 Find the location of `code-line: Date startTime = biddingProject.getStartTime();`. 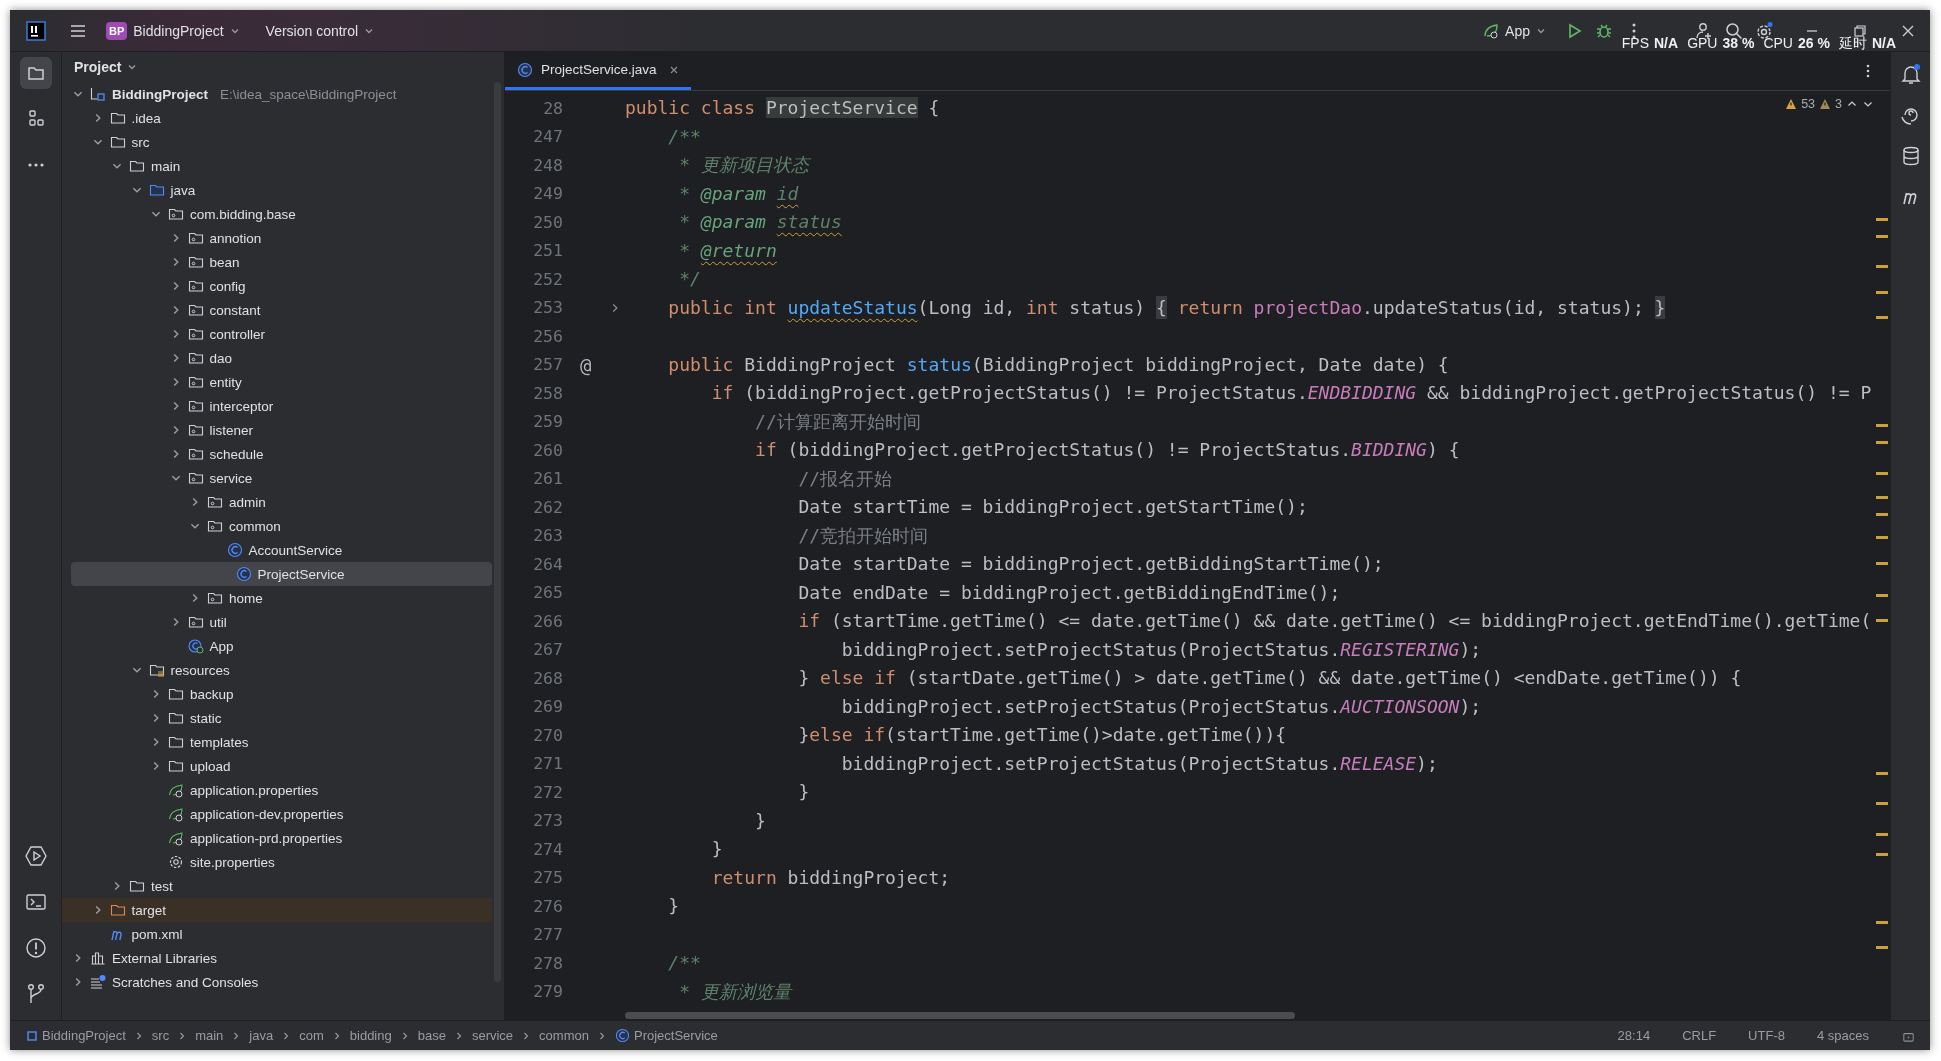

code-line: Date startTime = biddingProject.getStartTime(); is located at coordinates (1052, 507).